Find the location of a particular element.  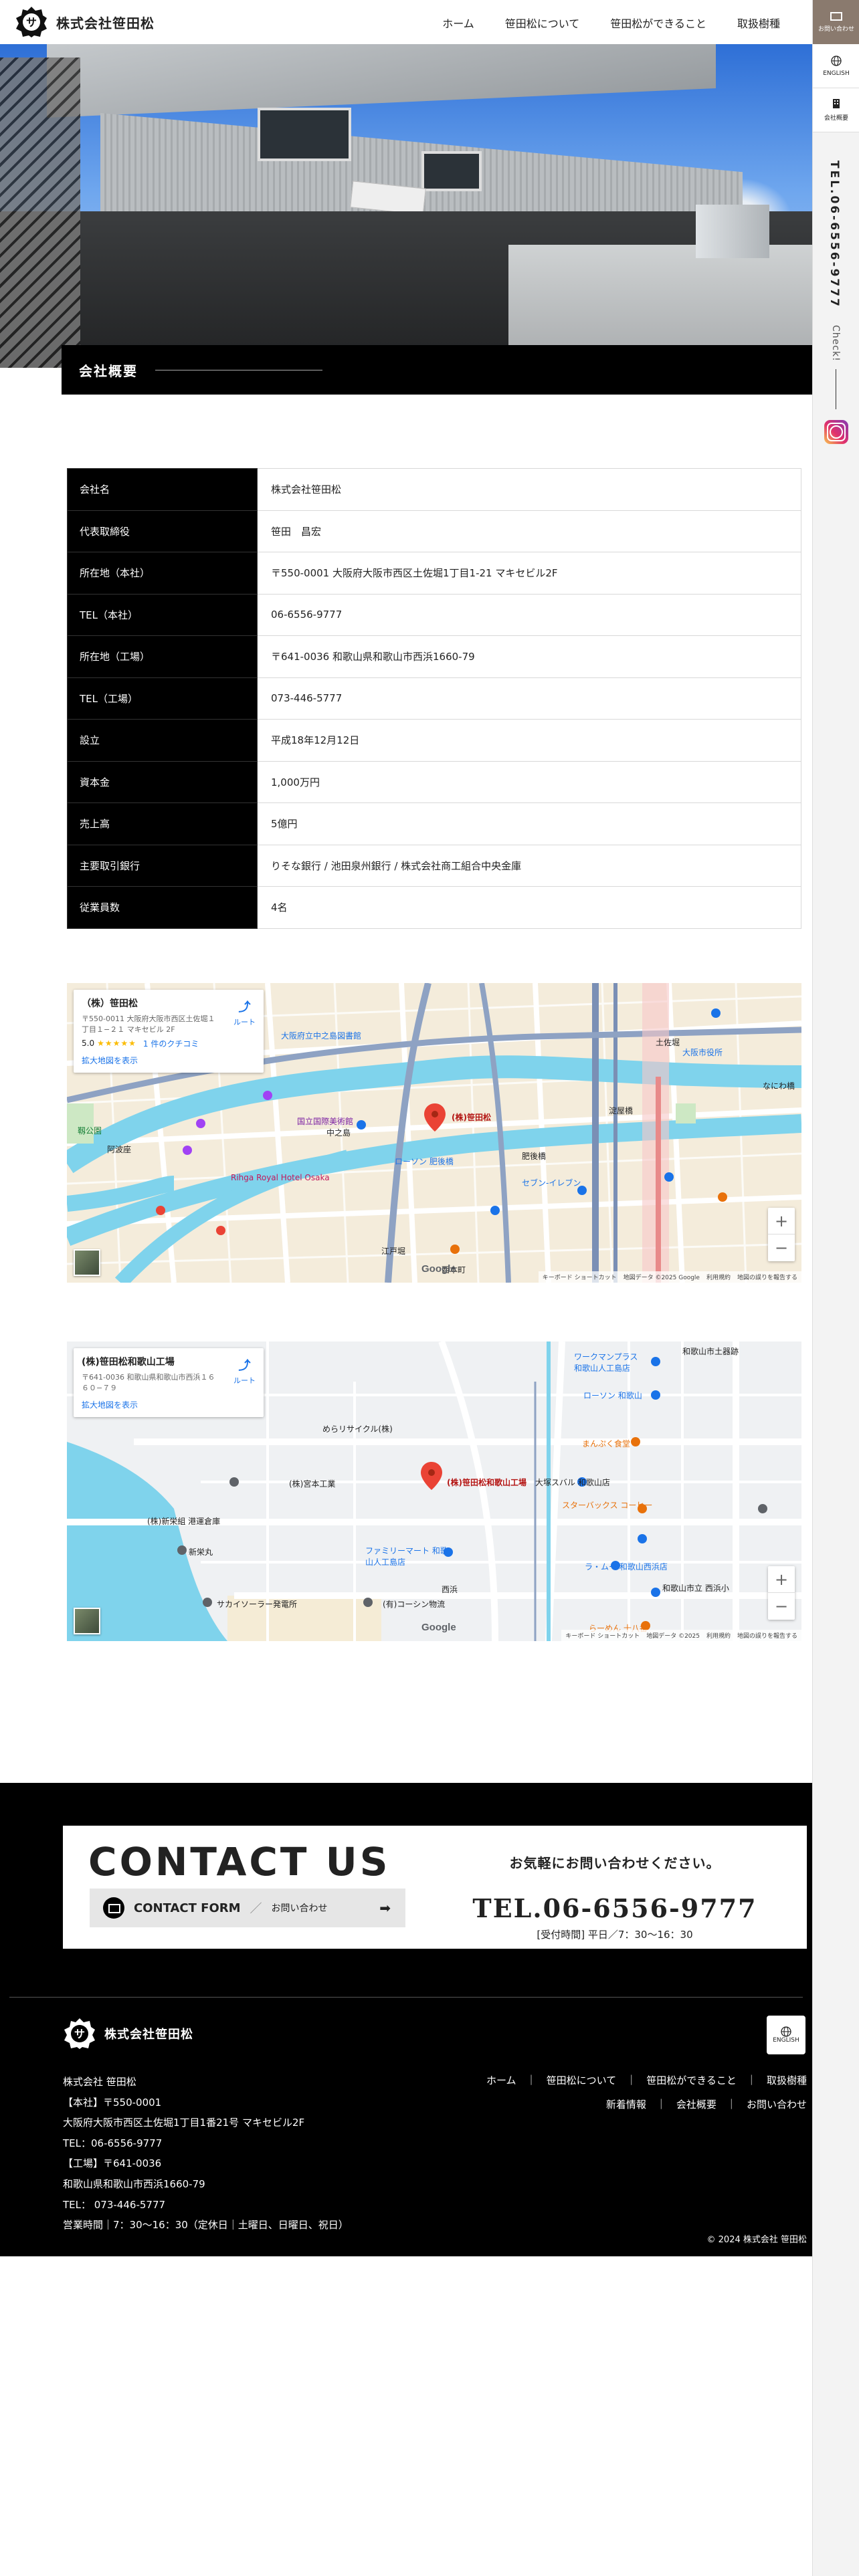

contact-tel: TEL.06-6556-9777 is located at coordinates (615, 1908).